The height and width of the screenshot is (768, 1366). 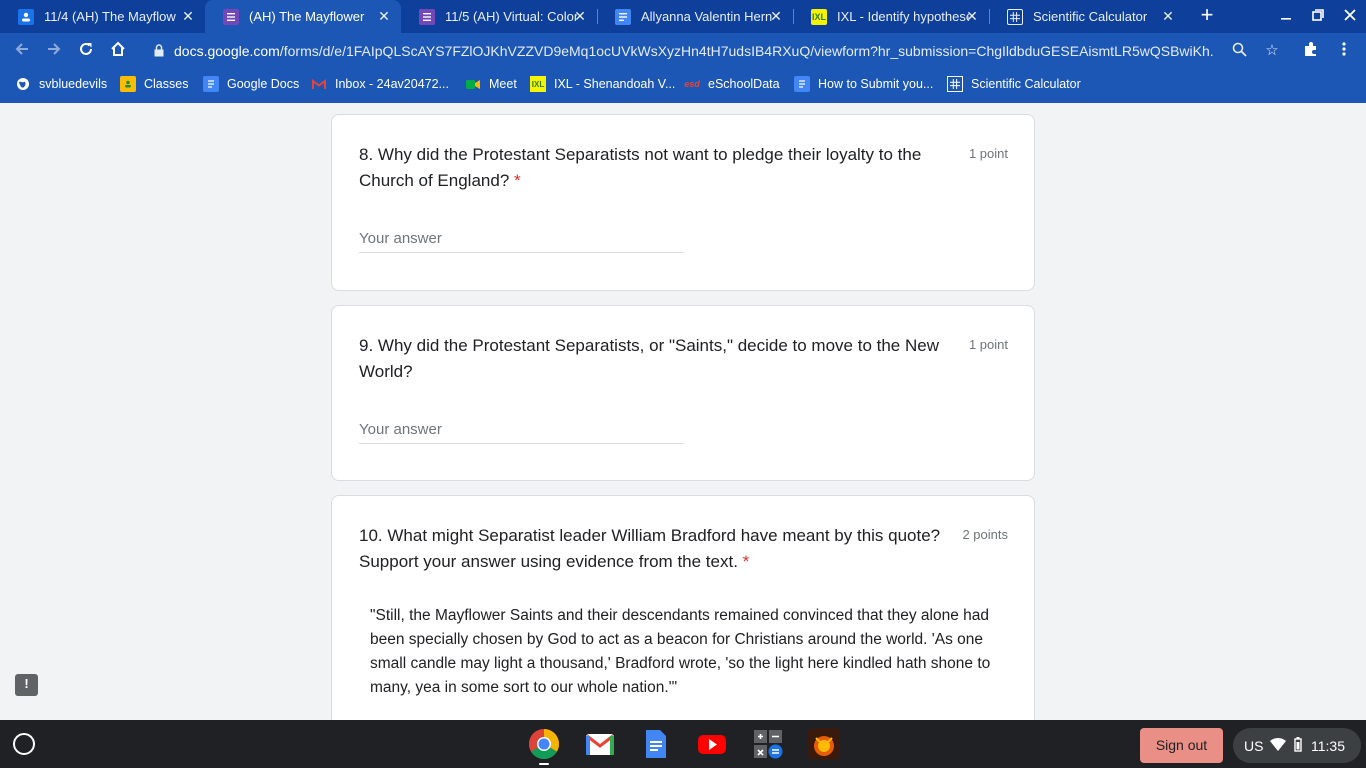 I want to click on running-indicator, so click(x=544, y=764).